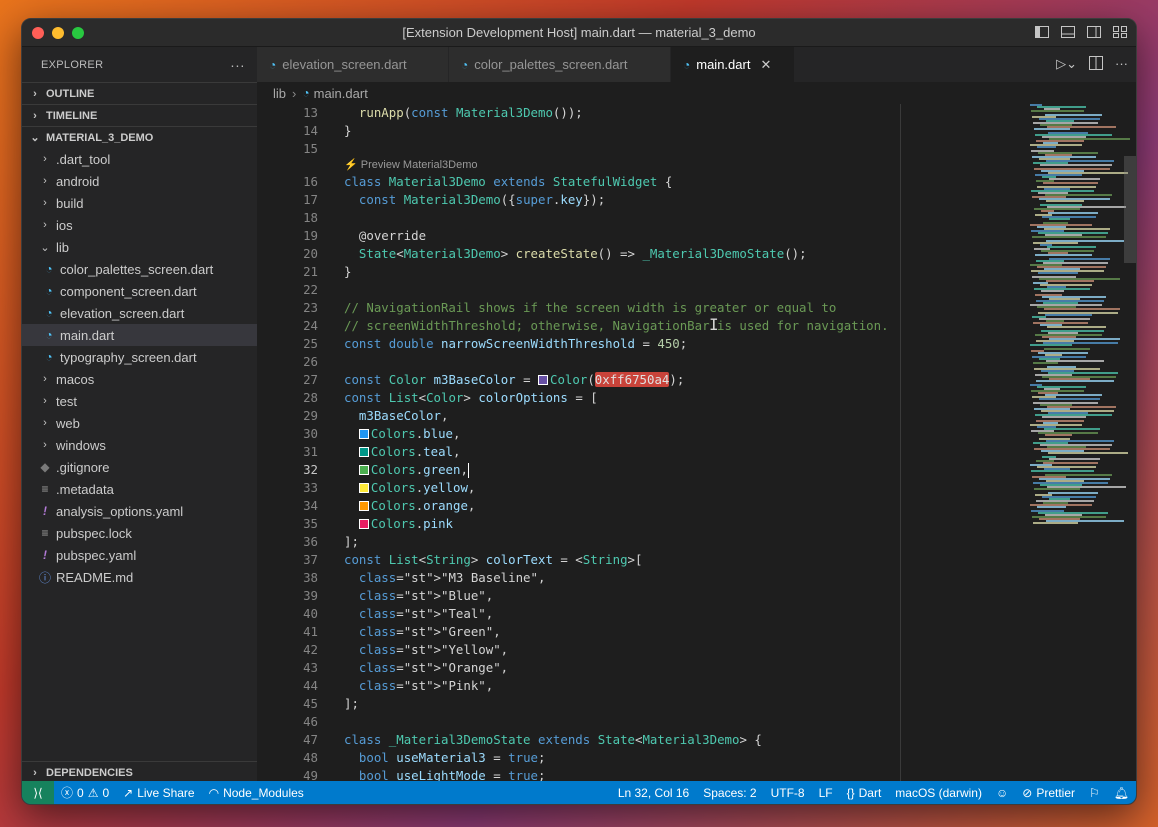  What do you see at coordinates (139, 467) in the screenshot?
I see `tree-item: ◆ .gitignore` at bounding box center [139, 467].